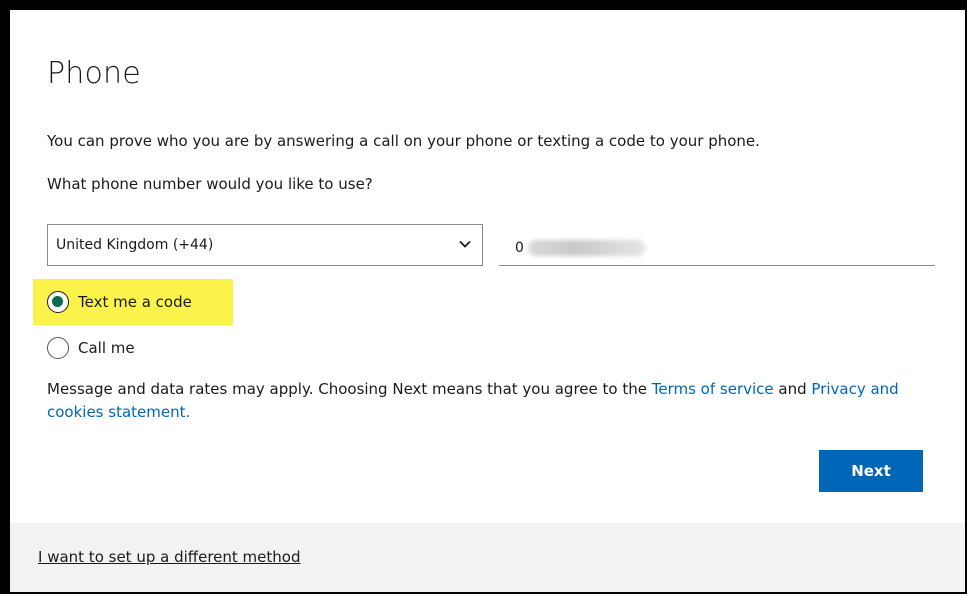 This screenshot has width=967, height=594. I want to click on country-code-select: United Kingdom (+44), so click(265, 245).